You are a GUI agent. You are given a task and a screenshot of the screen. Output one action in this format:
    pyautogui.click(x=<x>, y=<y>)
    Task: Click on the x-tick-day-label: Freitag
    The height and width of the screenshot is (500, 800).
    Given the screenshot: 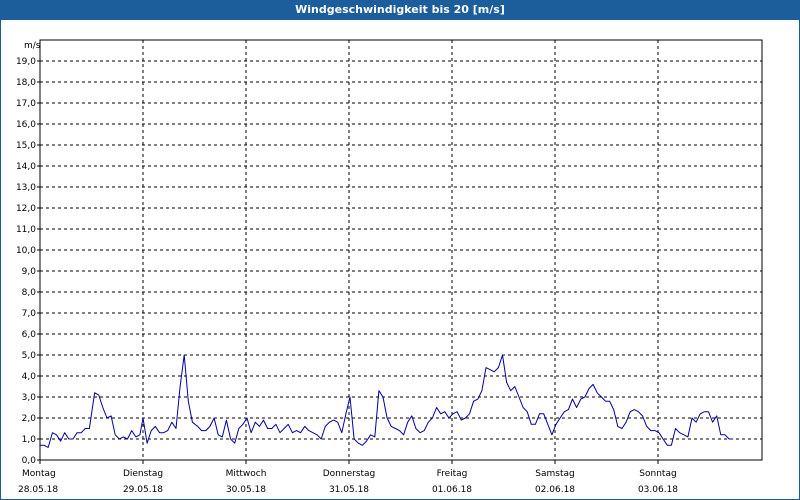 What is the action you would take?
    pyautogui.click(x=452, y=474)
    